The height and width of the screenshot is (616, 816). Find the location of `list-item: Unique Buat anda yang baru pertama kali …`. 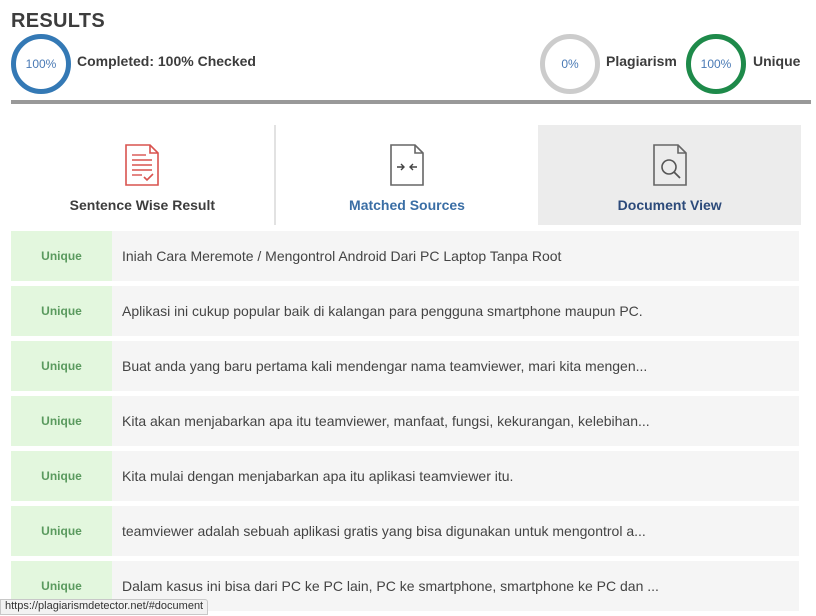

list-item: Unique Buat anda yang baru pertama kali … is located at coordinates (405, 366).